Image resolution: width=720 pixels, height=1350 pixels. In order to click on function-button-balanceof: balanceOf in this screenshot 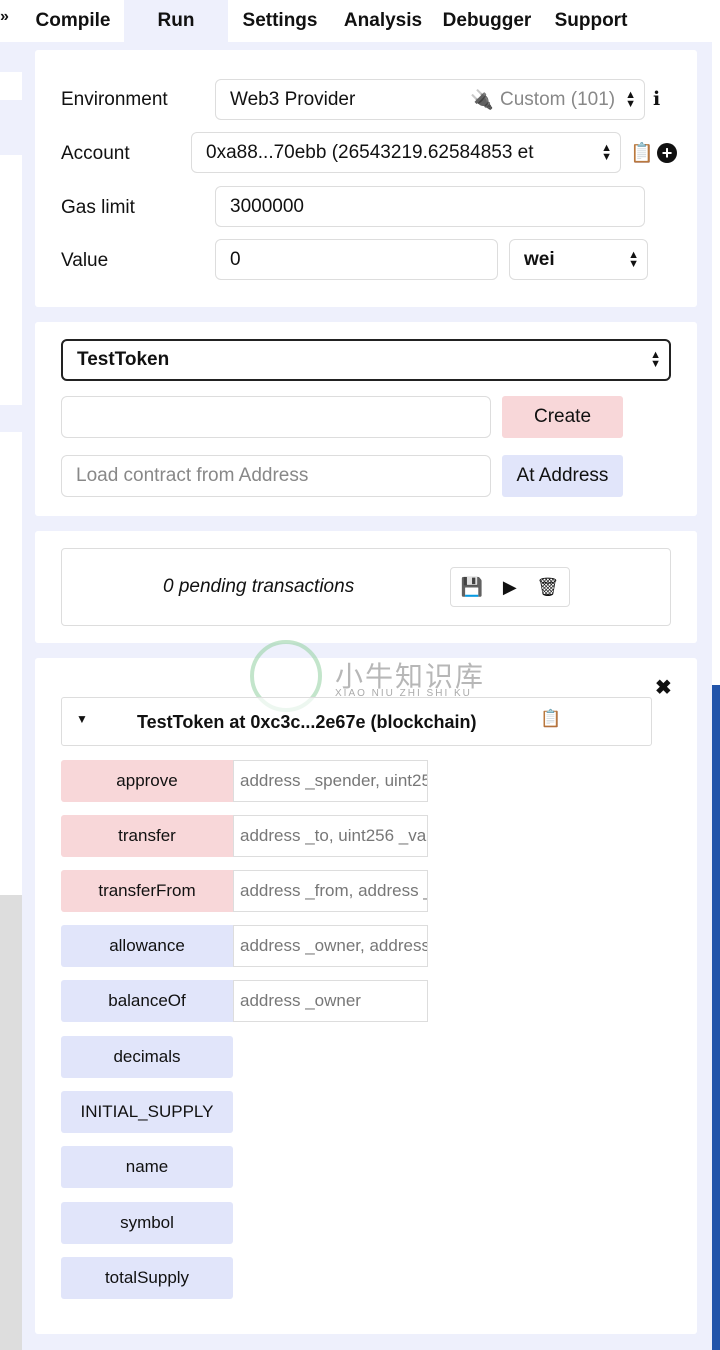, I will do `click(147, 1001)`.